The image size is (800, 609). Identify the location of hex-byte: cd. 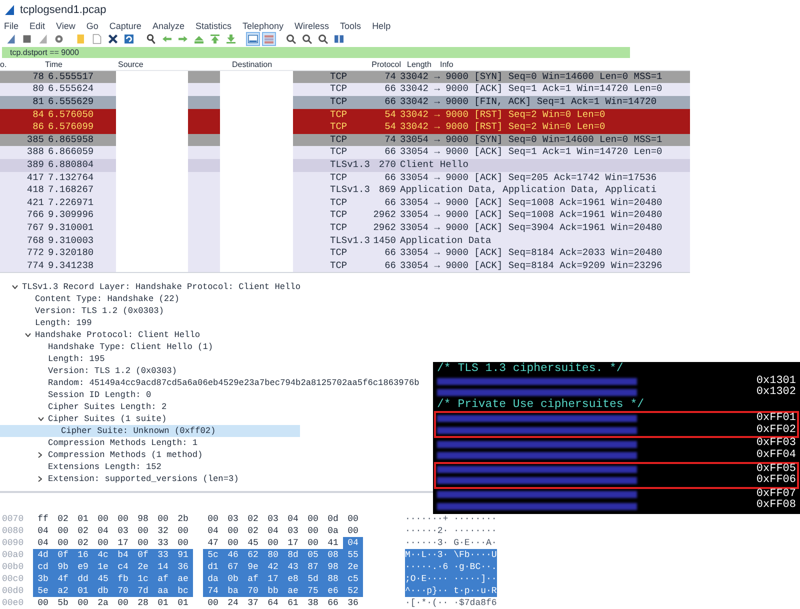
(43, 567).